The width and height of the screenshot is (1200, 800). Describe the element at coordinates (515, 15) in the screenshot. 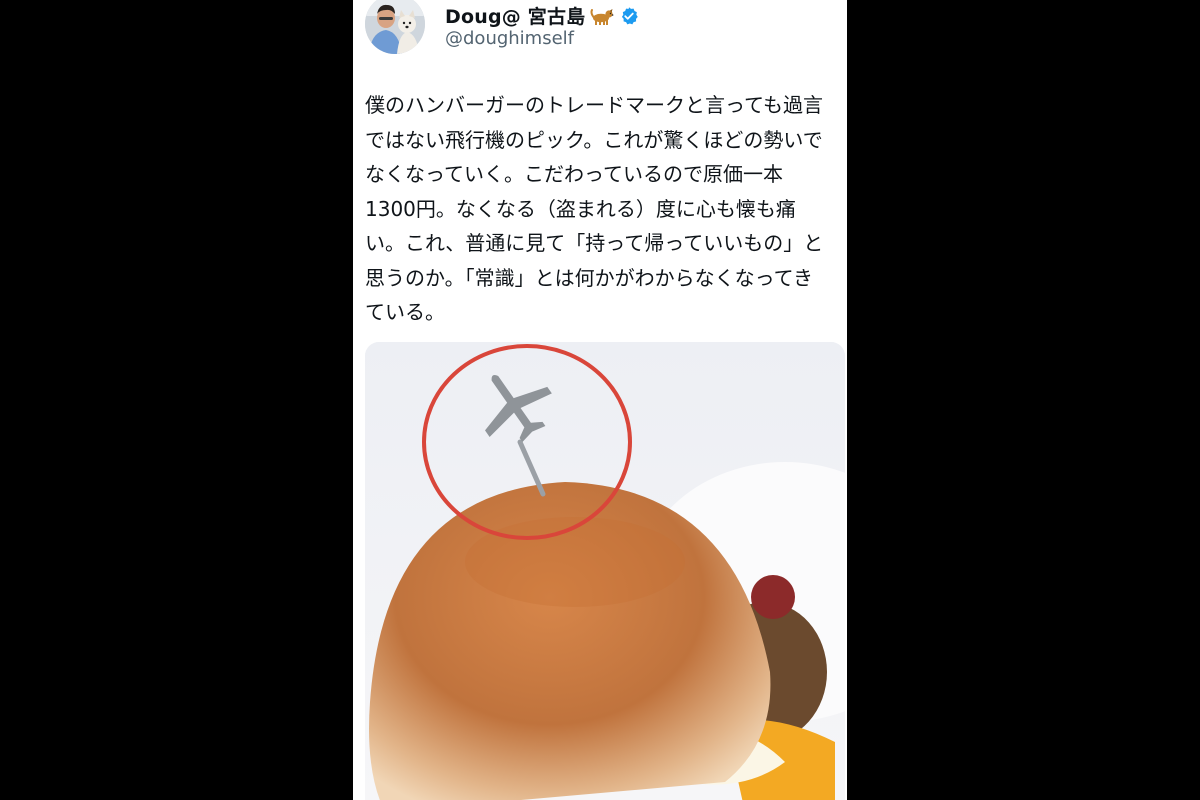

I see `author-display-name: Doug@ 宮古島` at that location.